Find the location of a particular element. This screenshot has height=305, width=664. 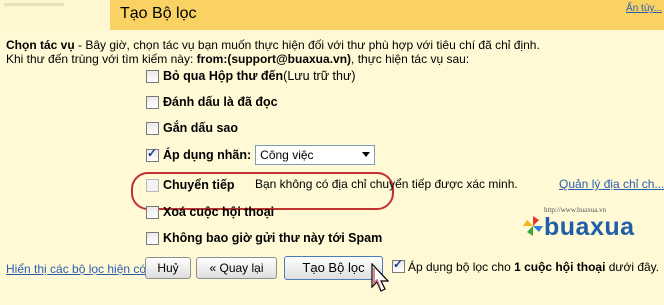

option-skip-inbox: Bỏ qua Hộp thư đến (Lưu trữ thư) is located at coordinates (251, 76).